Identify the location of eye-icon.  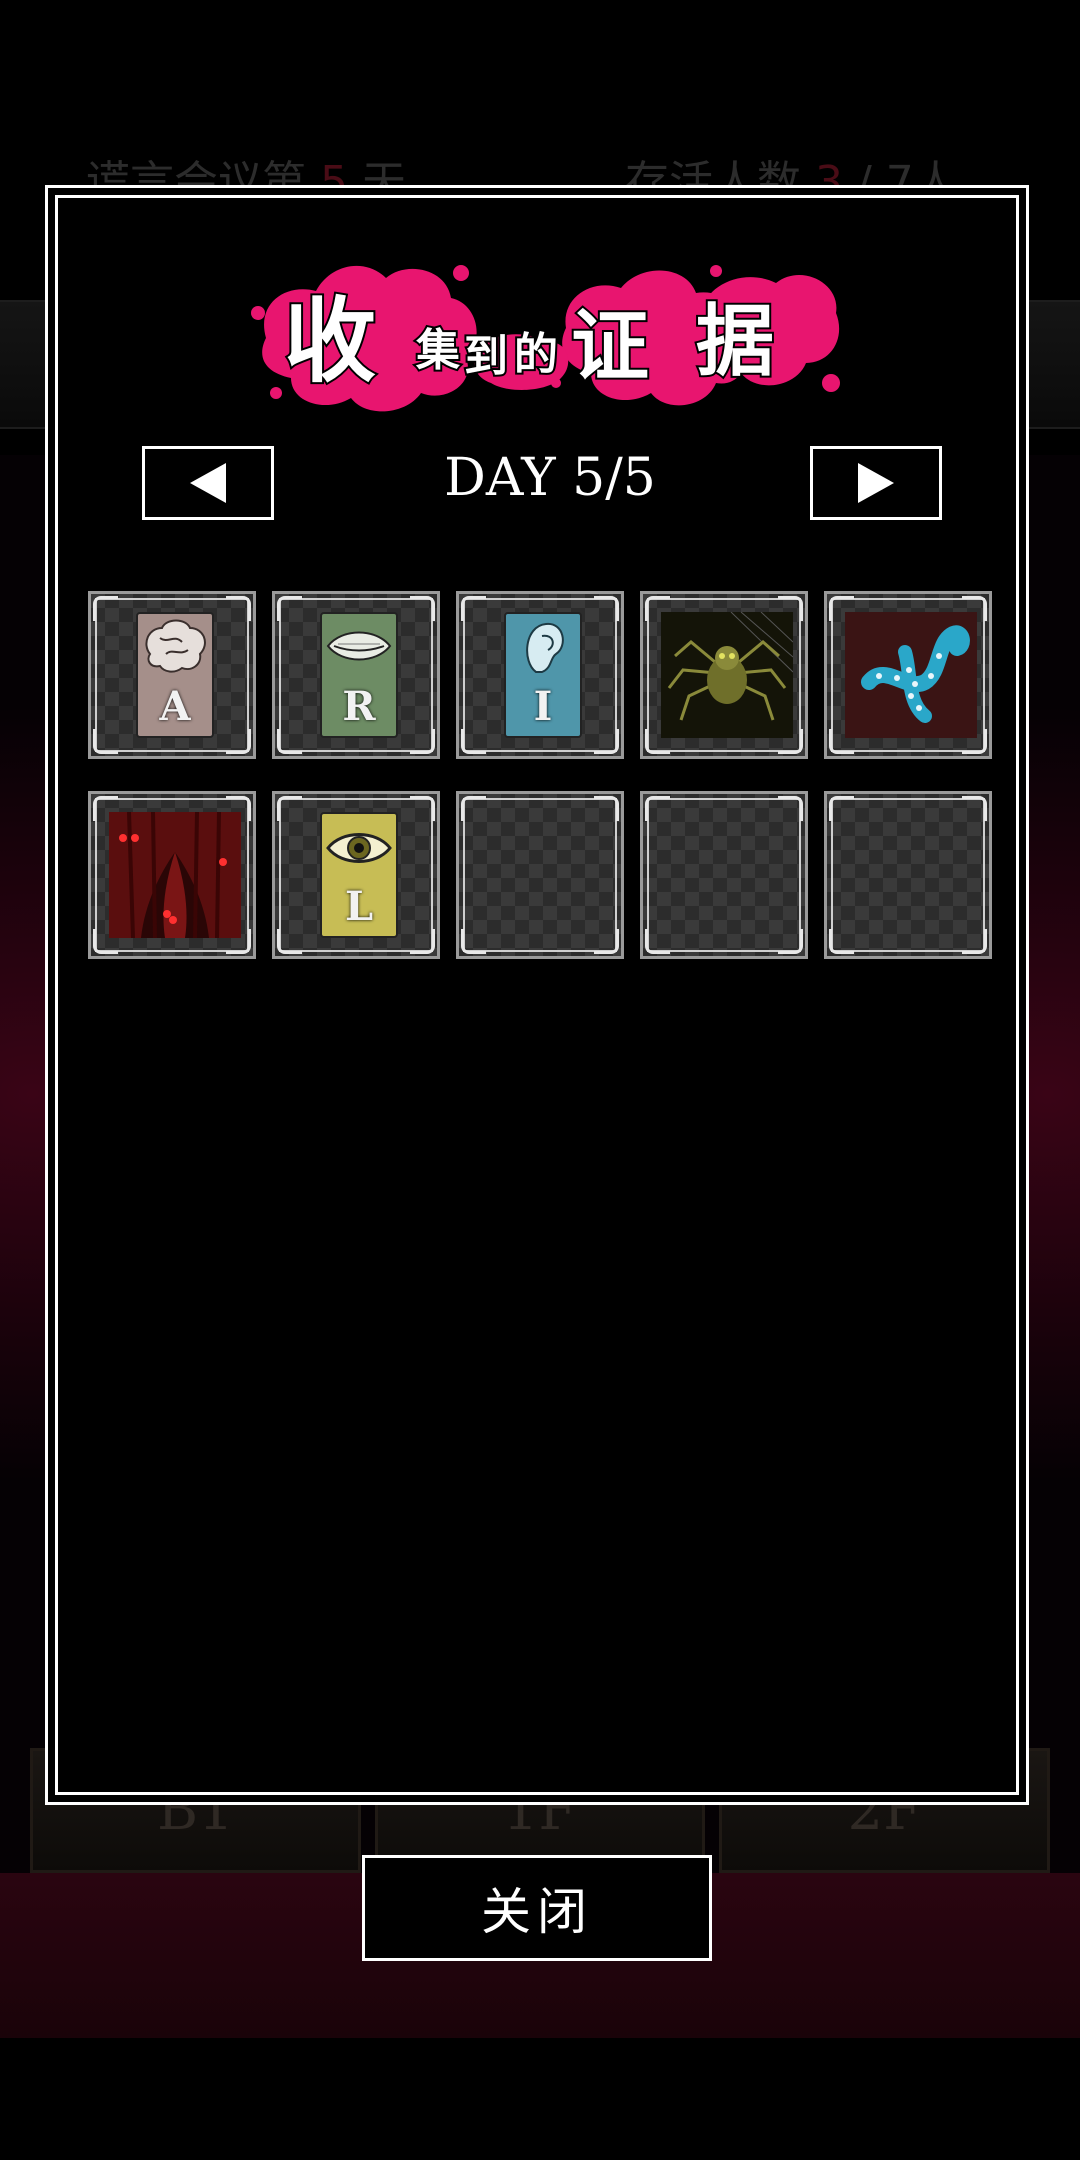
(359, 848).